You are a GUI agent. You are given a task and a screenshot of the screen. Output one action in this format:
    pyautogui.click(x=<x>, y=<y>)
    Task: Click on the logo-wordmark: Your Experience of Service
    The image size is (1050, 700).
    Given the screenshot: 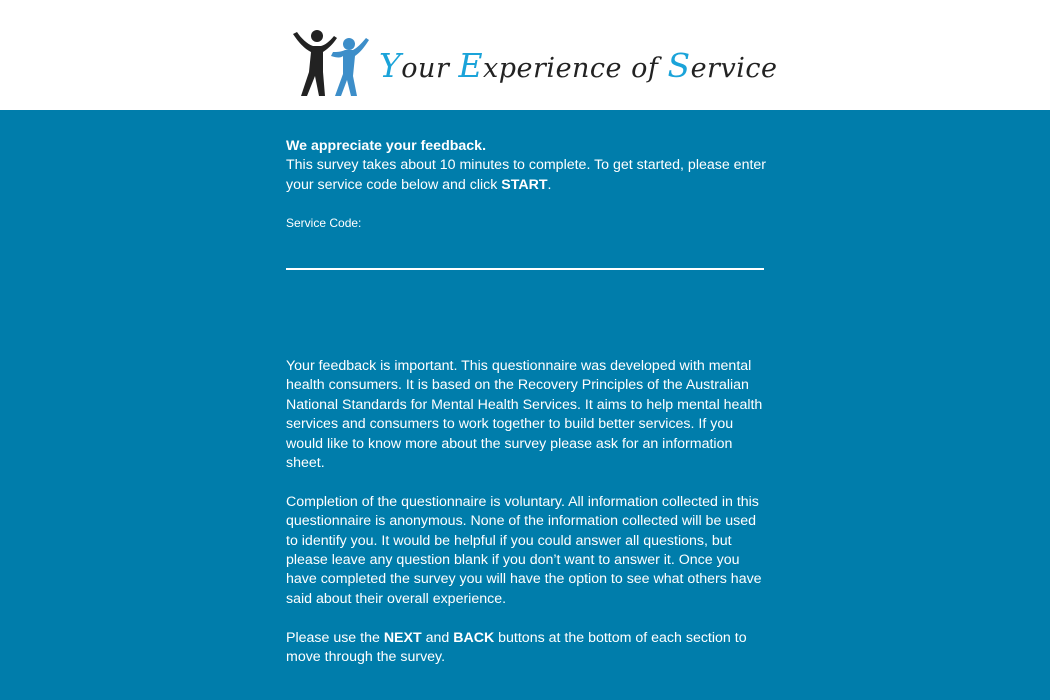 What is the action you would take?
    pyautogui.click(x=578, y=65)
    